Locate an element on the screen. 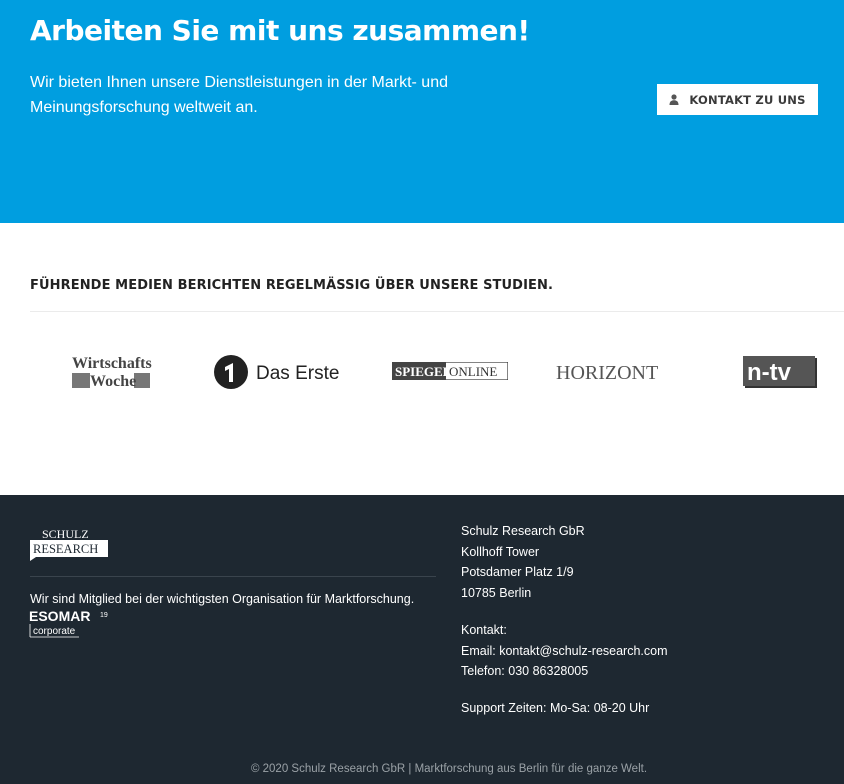 The image size is (844, 784). company-street: Potsdamer Platz 1/9 is located at coordinates (517, 572).